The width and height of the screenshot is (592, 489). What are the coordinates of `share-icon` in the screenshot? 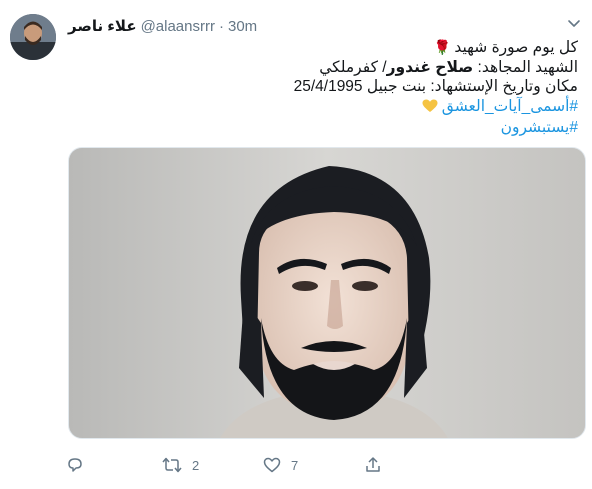 It's located at (373, 465).